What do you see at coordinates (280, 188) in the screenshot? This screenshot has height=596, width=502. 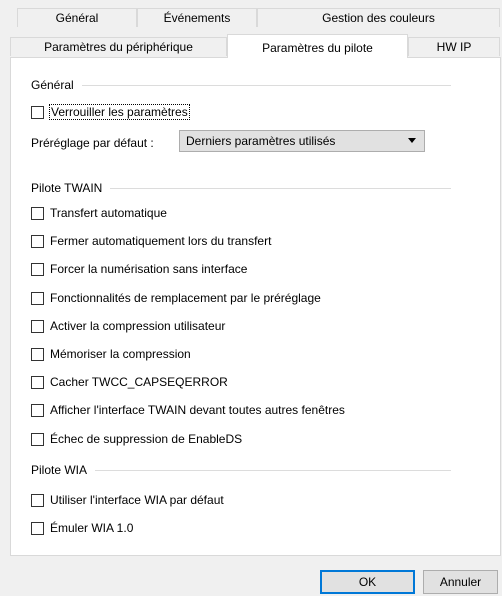 I see `twain-group-divider` at bounding box center [280, 188].